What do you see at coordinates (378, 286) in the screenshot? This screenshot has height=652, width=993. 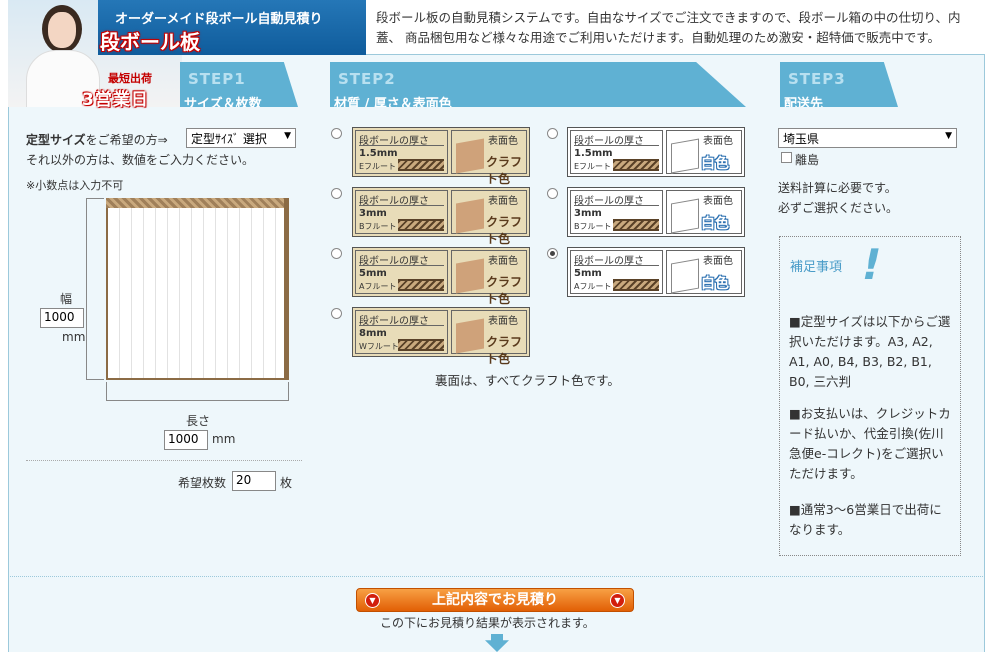 I see `flute-type: Aフルート` at bounding box center [378, 286].